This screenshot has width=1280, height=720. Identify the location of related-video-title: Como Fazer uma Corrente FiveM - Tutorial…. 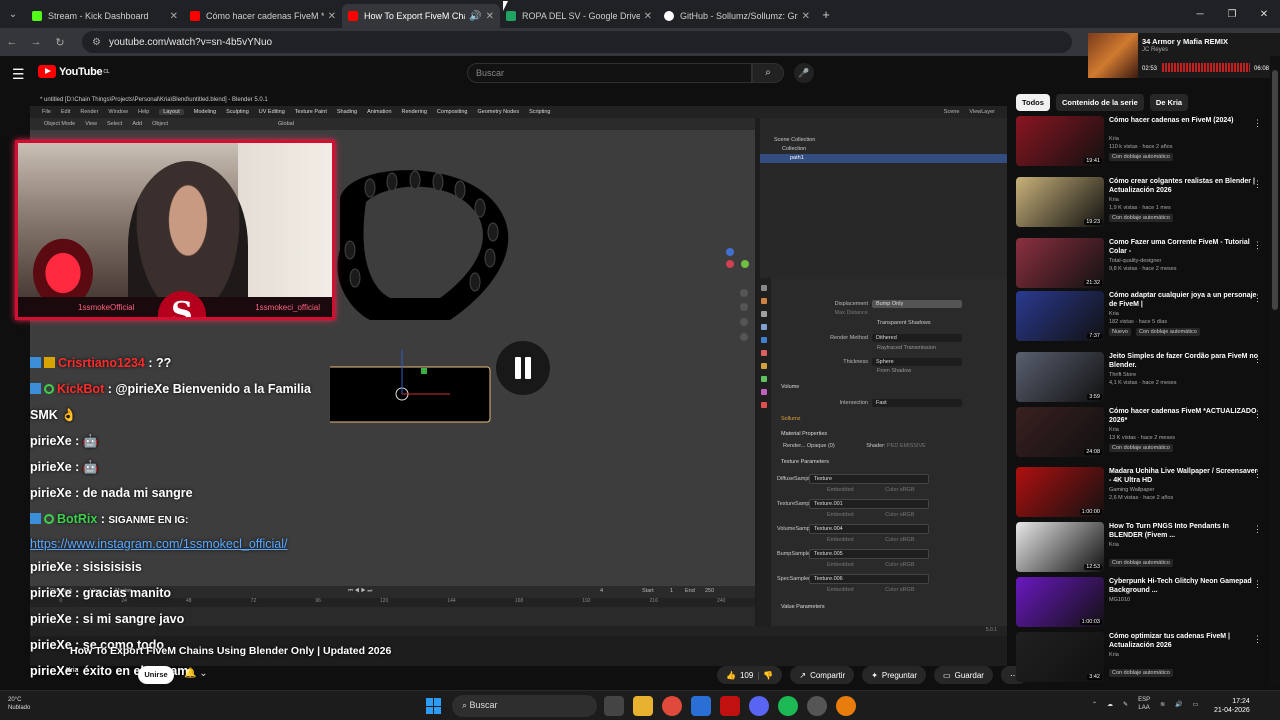
(1184, 247).